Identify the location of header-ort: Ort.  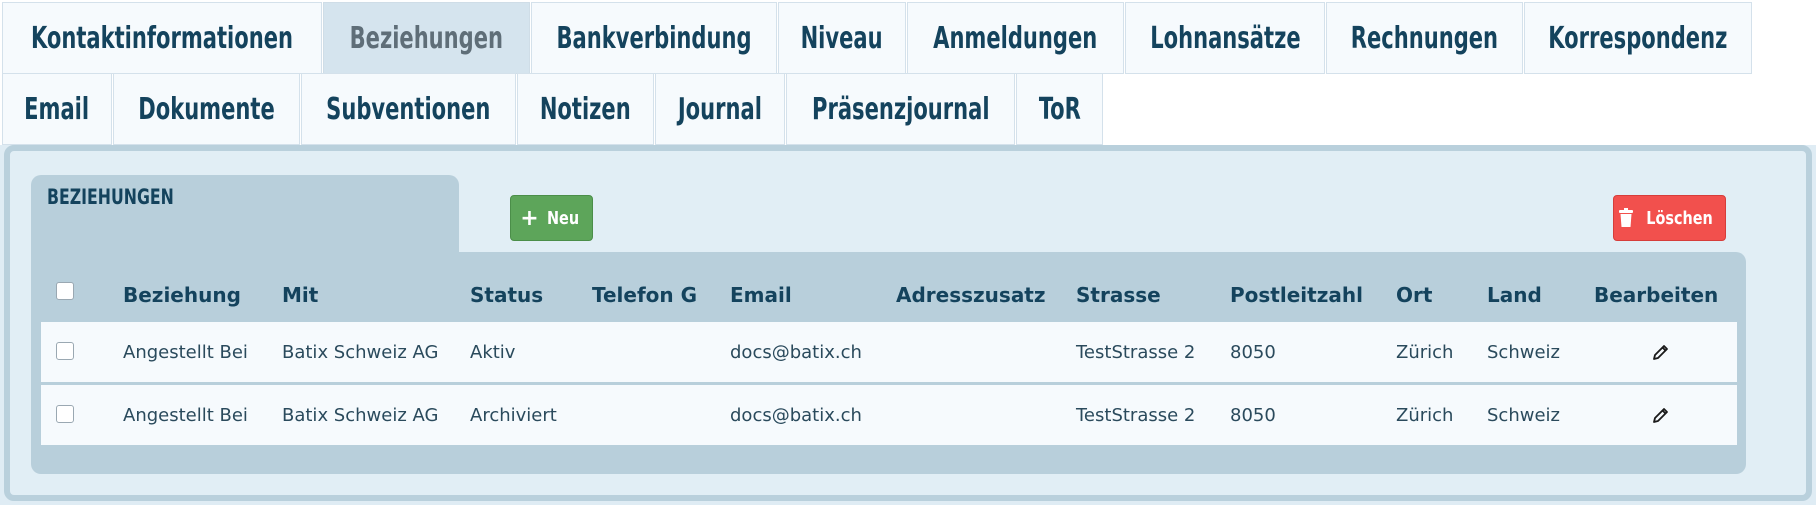
(1414, 295).